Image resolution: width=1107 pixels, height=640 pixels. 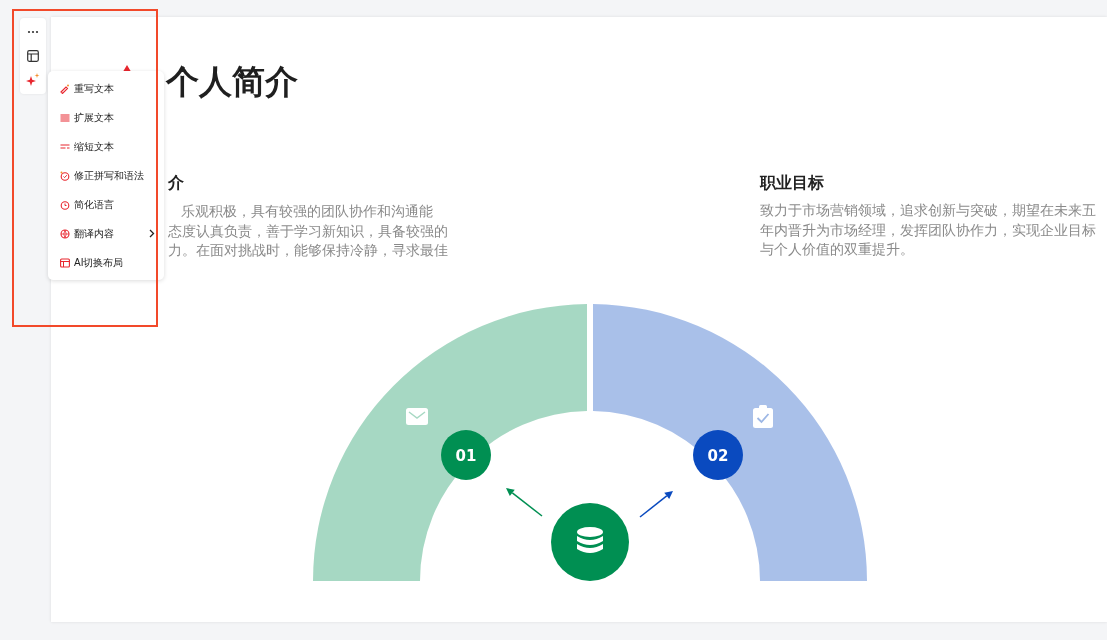 I want to click on database-icon, so click(x=590, y=539).